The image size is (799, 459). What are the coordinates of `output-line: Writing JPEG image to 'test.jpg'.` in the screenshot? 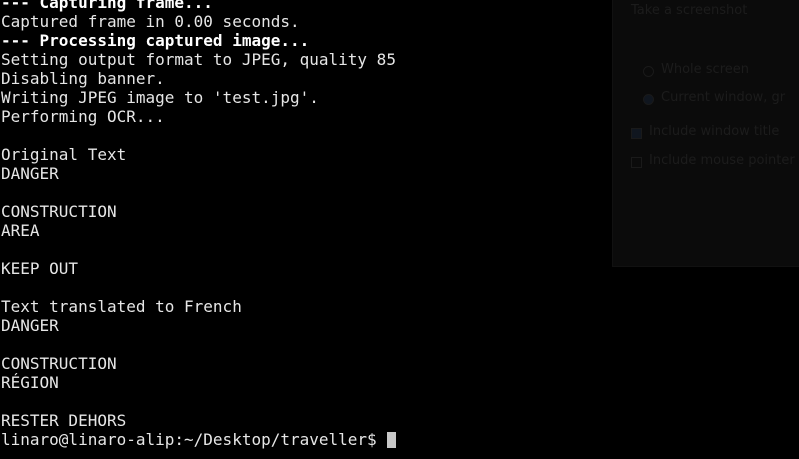 It's located at (160, 97).